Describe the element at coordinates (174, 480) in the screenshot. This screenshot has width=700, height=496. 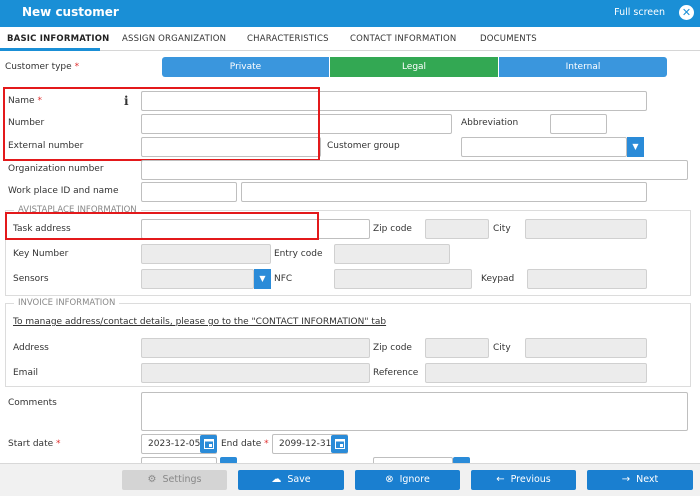
I see `settings-button: ⚙ Settings` at that location.